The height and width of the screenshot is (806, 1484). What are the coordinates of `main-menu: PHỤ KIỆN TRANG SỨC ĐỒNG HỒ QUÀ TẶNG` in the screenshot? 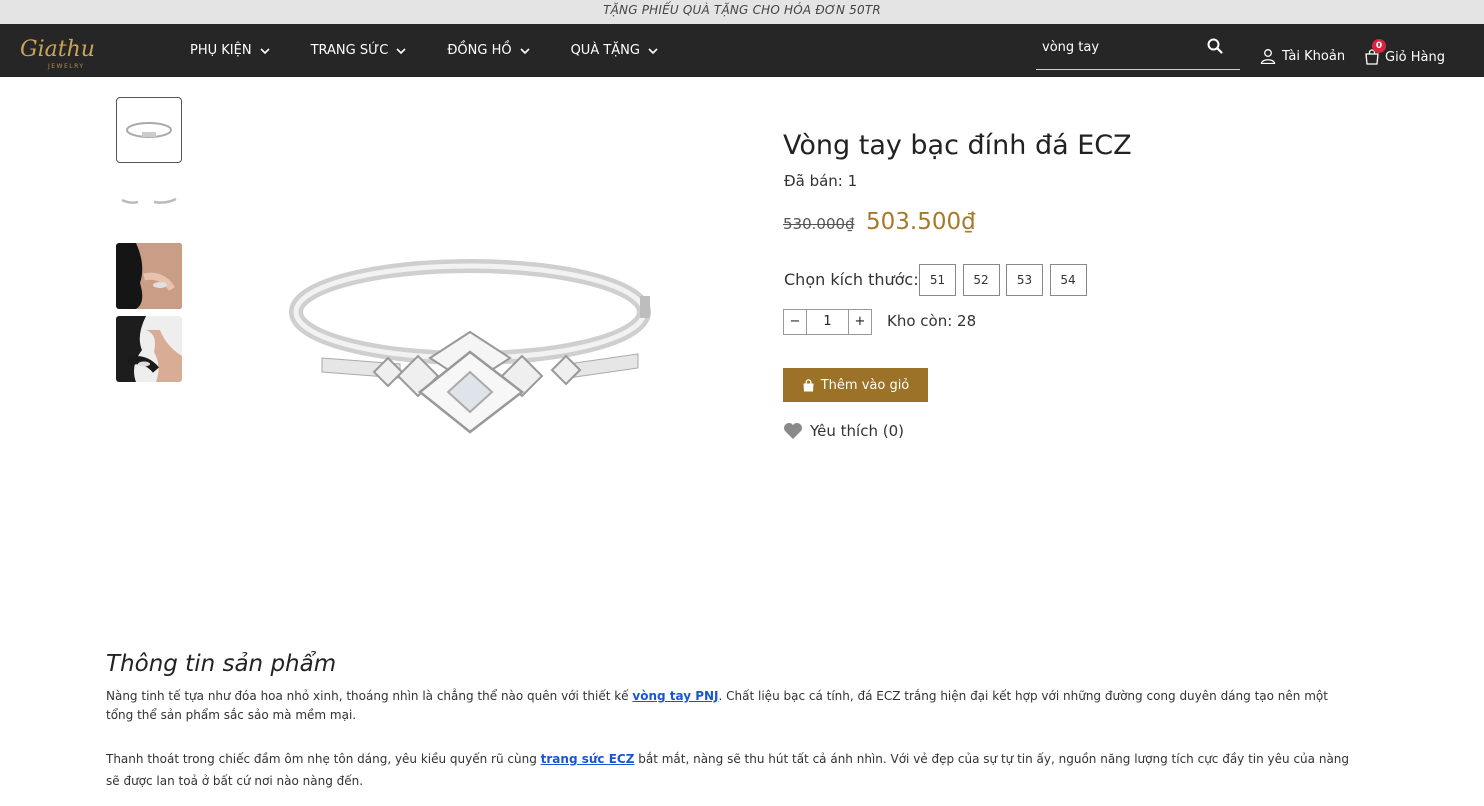 It's located at (444, 50).